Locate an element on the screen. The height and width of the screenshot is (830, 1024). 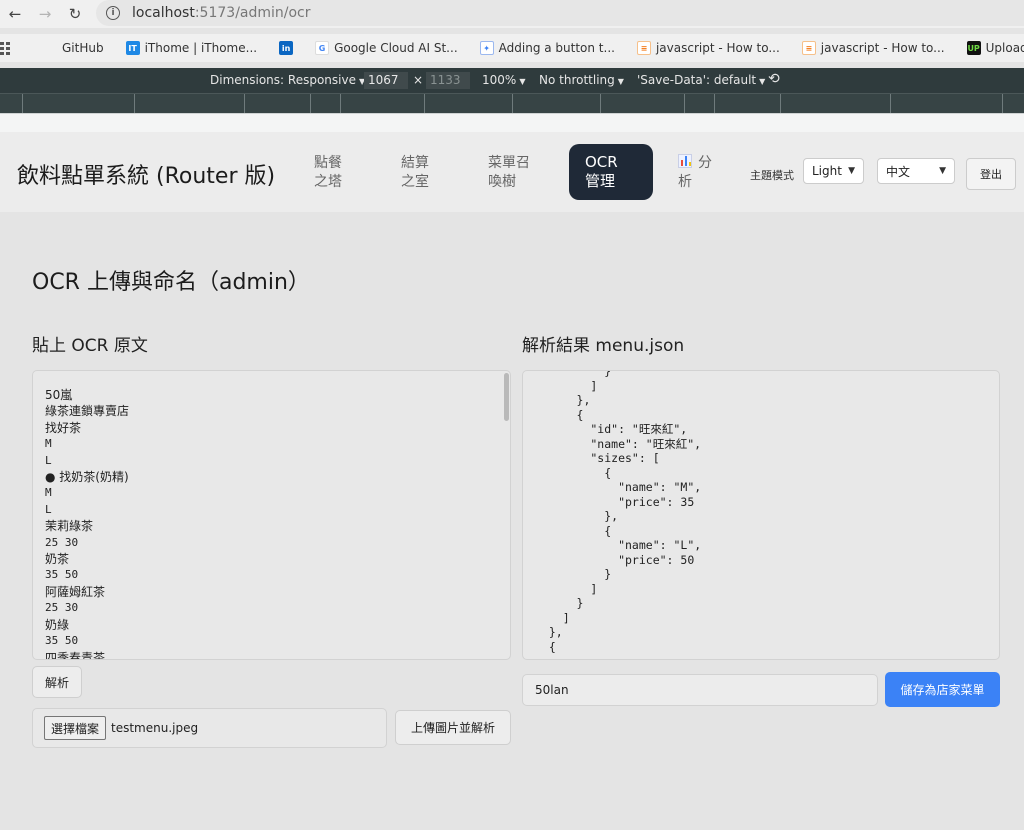
theme-label: 主題模式 is located at coordinates (772, 175).